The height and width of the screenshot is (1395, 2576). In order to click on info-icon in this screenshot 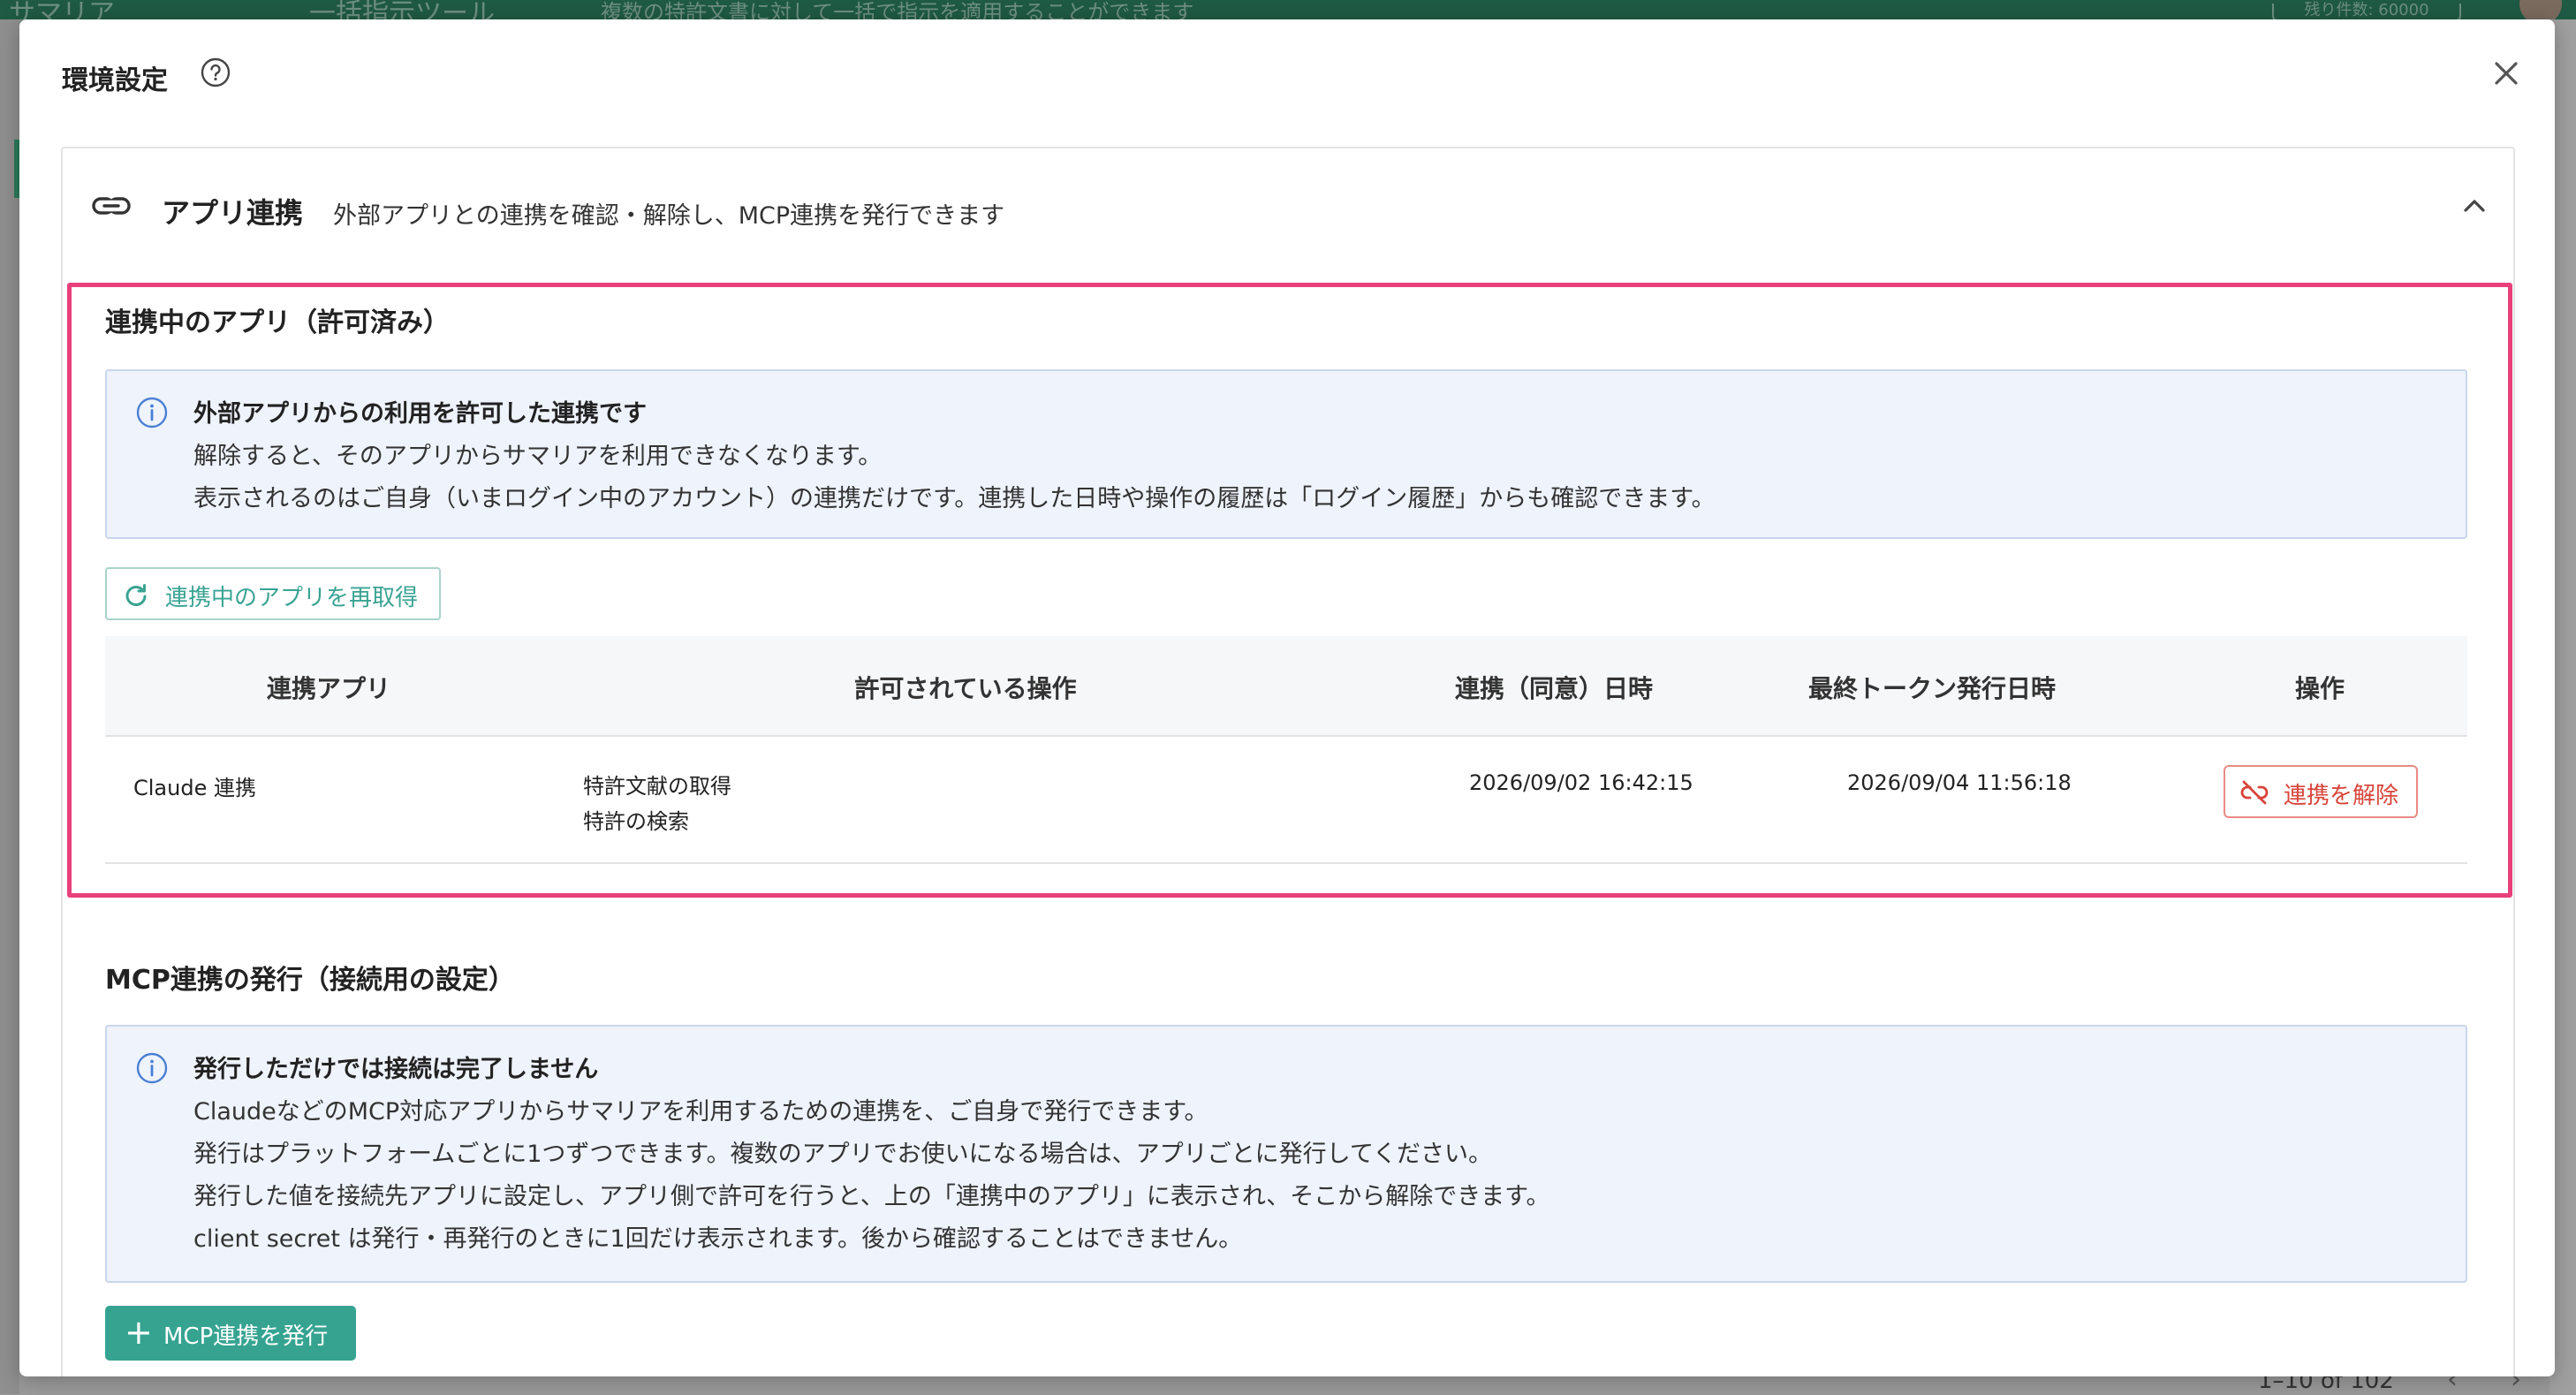, I will do `click(152, 1068)`.